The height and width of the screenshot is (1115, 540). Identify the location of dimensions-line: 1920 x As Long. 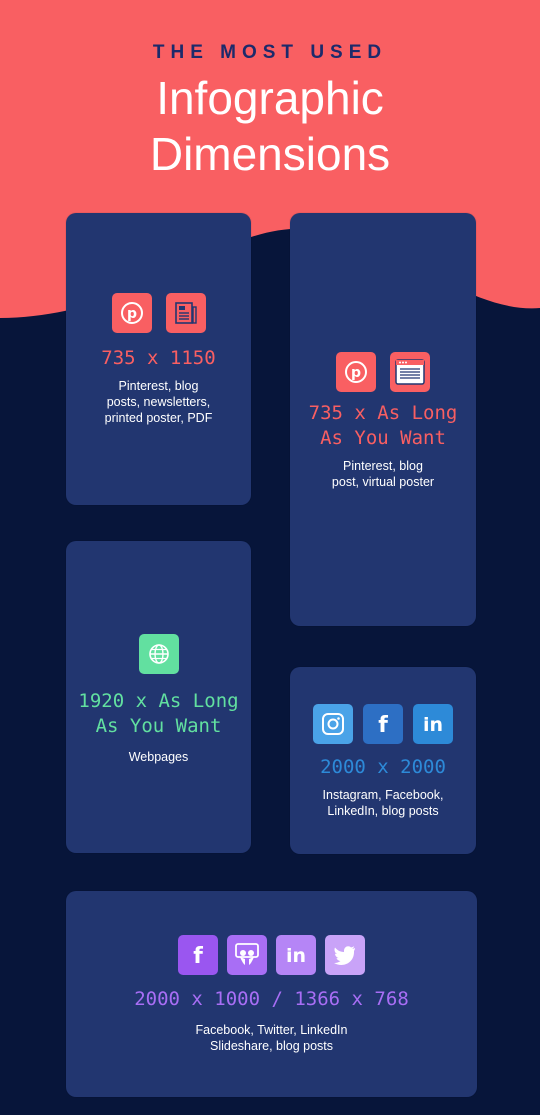
(158, 701).